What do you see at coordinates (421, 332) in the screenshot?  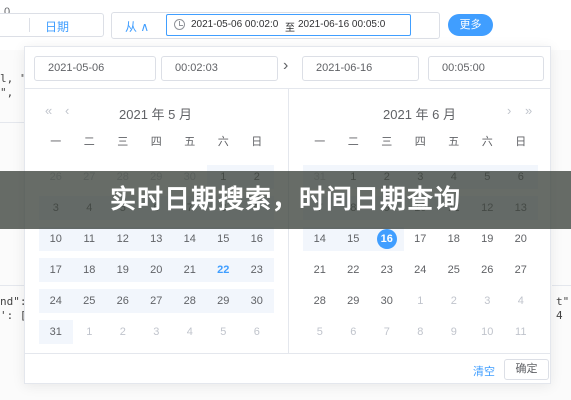 I see `date-cell: 8` at bounding box center [421, 332].